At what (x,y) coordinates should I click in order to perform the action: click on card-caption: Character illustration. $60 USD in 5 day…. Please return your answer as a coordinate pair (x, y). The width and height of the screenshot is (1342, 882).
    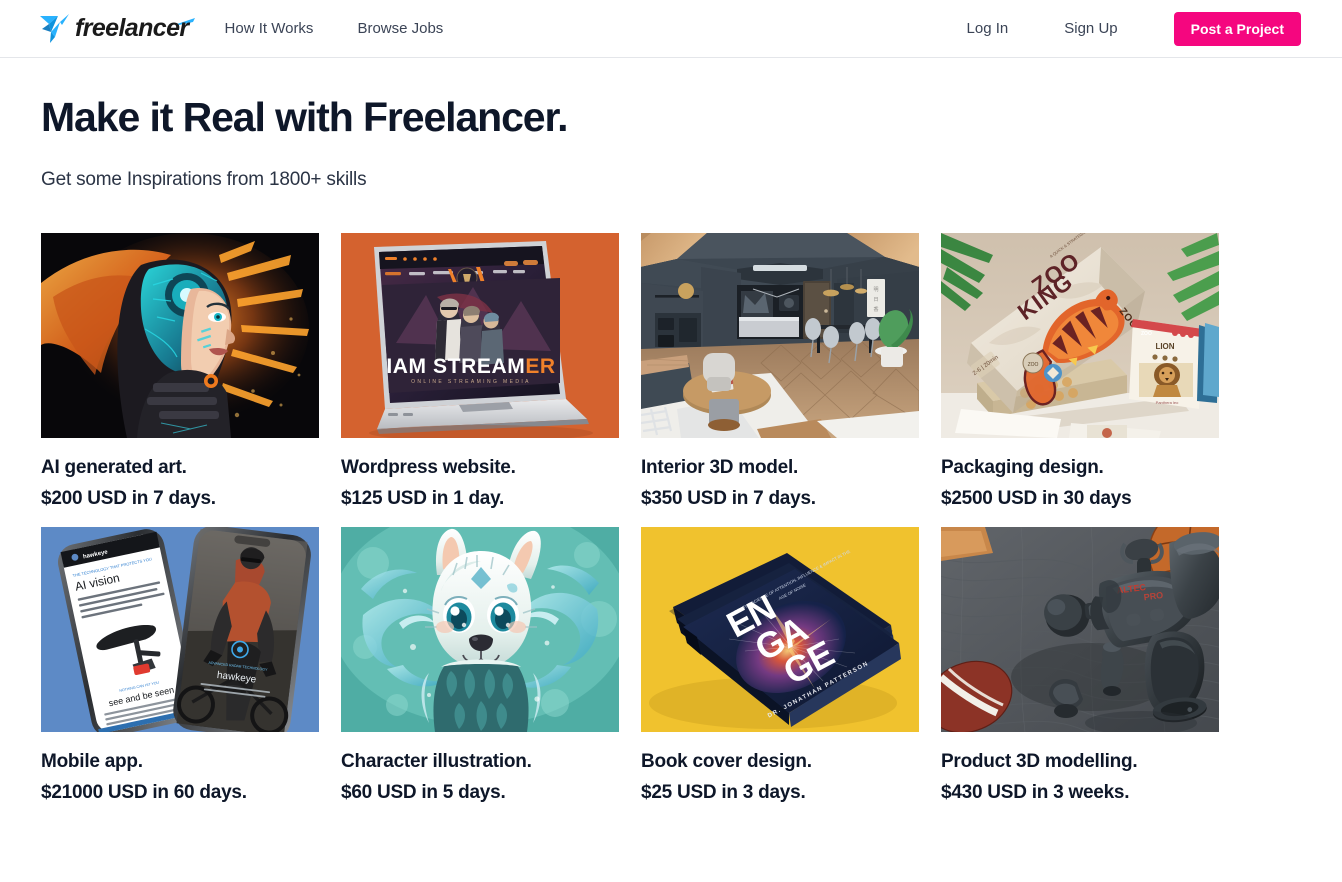
    Looking at the image, I should click on (480, 777).